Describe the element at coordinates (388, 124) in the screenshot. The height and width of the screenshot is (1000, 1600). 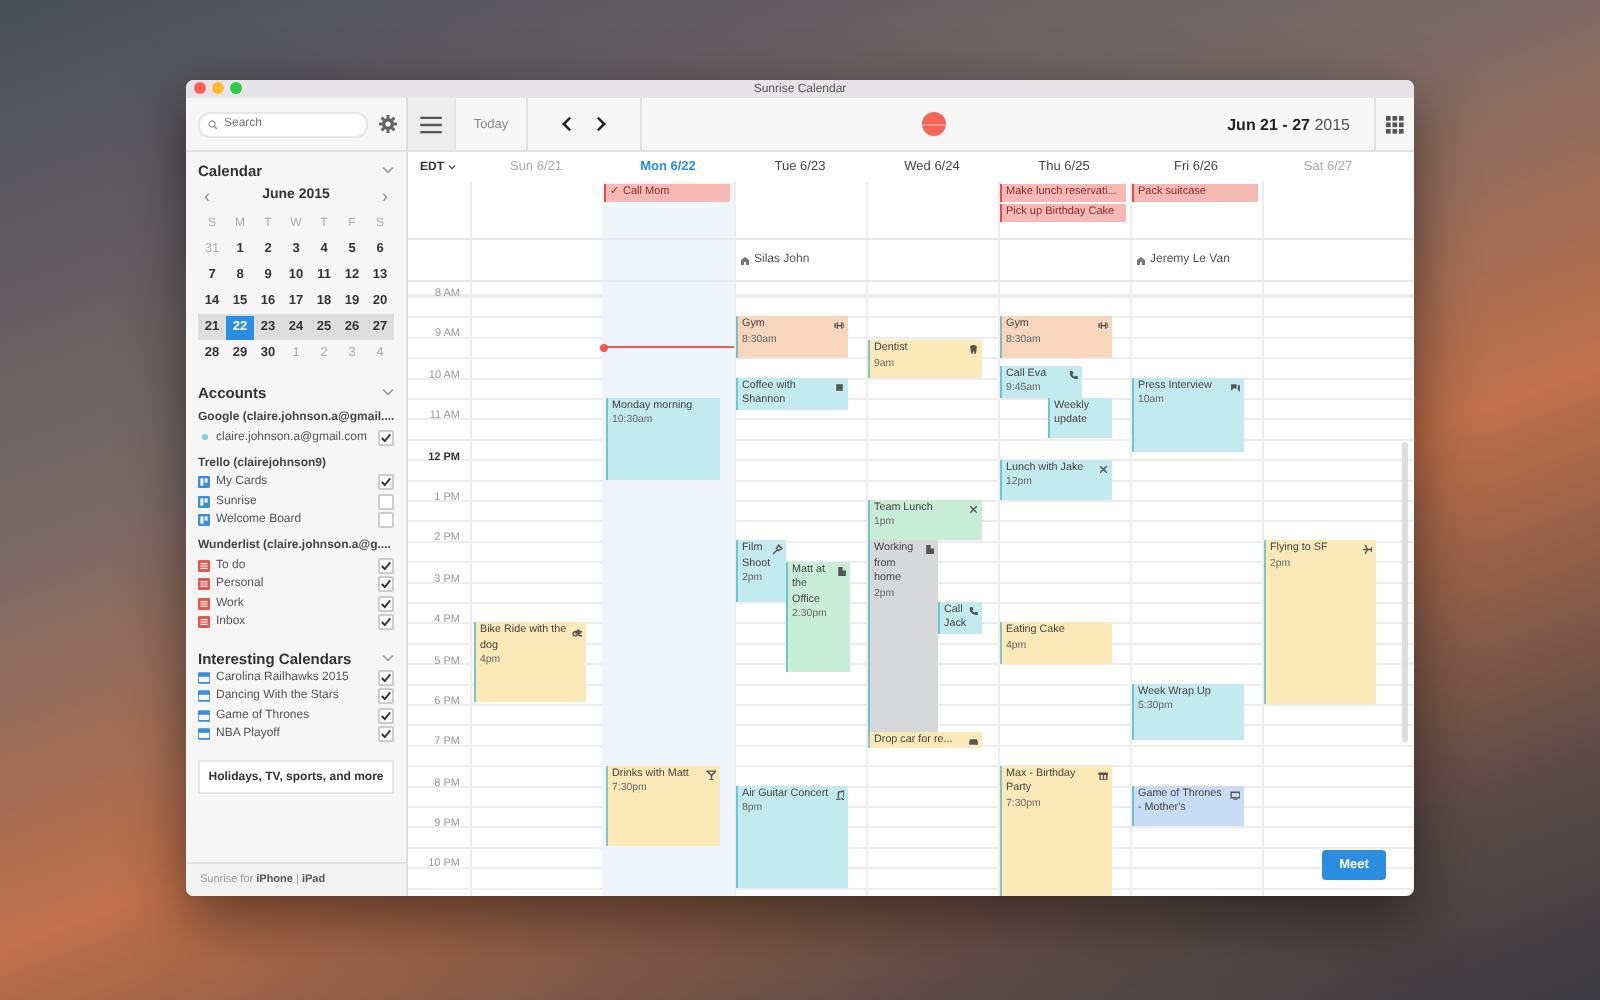
I see `settings-icon` at that location.